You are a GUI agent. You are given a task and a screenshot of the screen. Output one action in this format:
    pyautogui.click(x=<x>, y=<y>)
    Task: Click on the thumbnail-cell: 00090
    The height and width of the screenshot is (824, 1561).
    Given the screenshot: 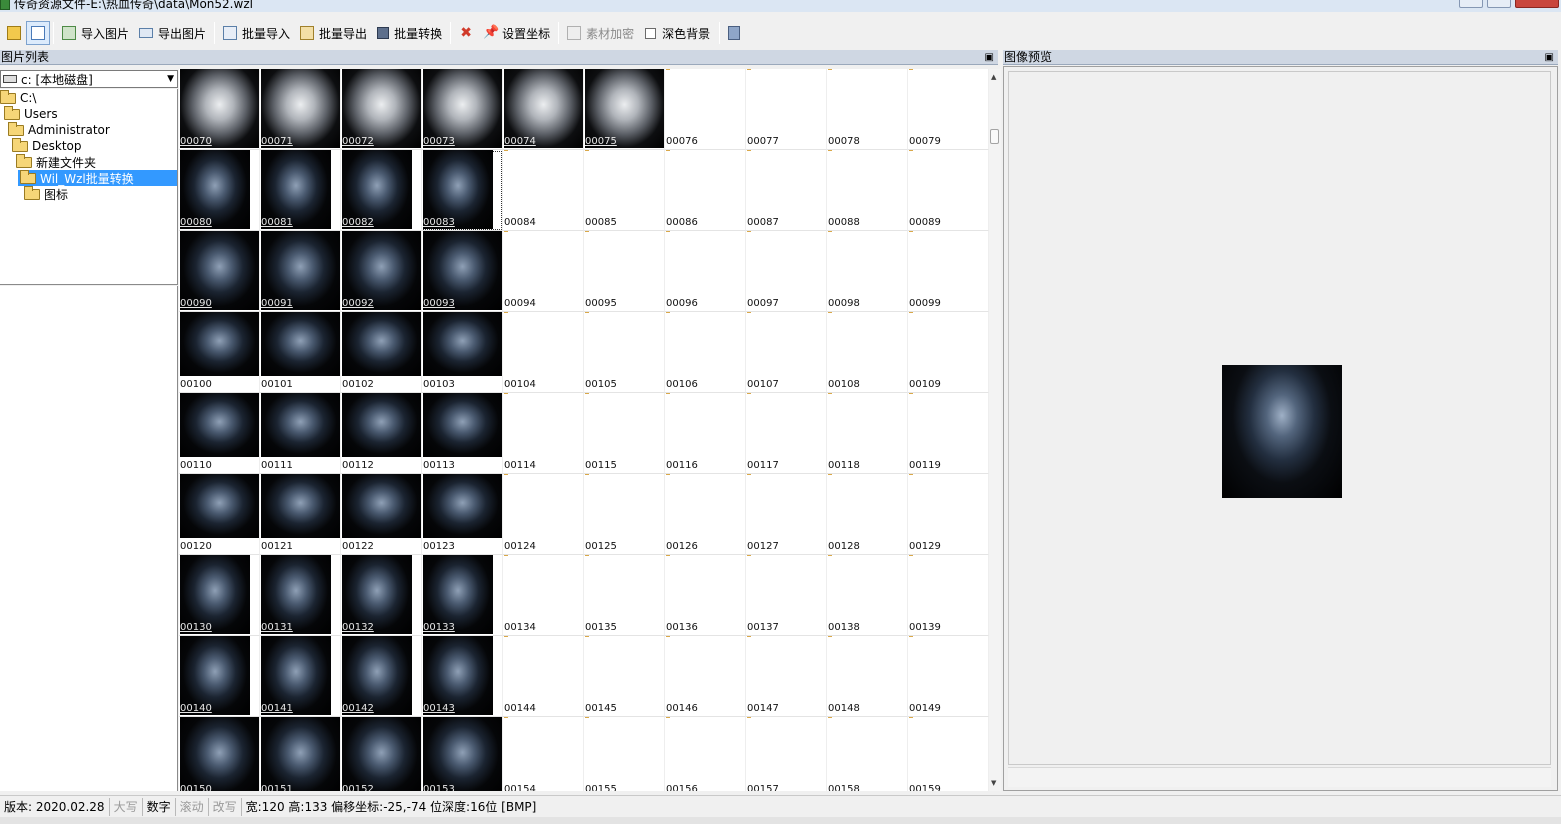 What is the action you would take?
    pyautogui.click(x=219, y=271)
    